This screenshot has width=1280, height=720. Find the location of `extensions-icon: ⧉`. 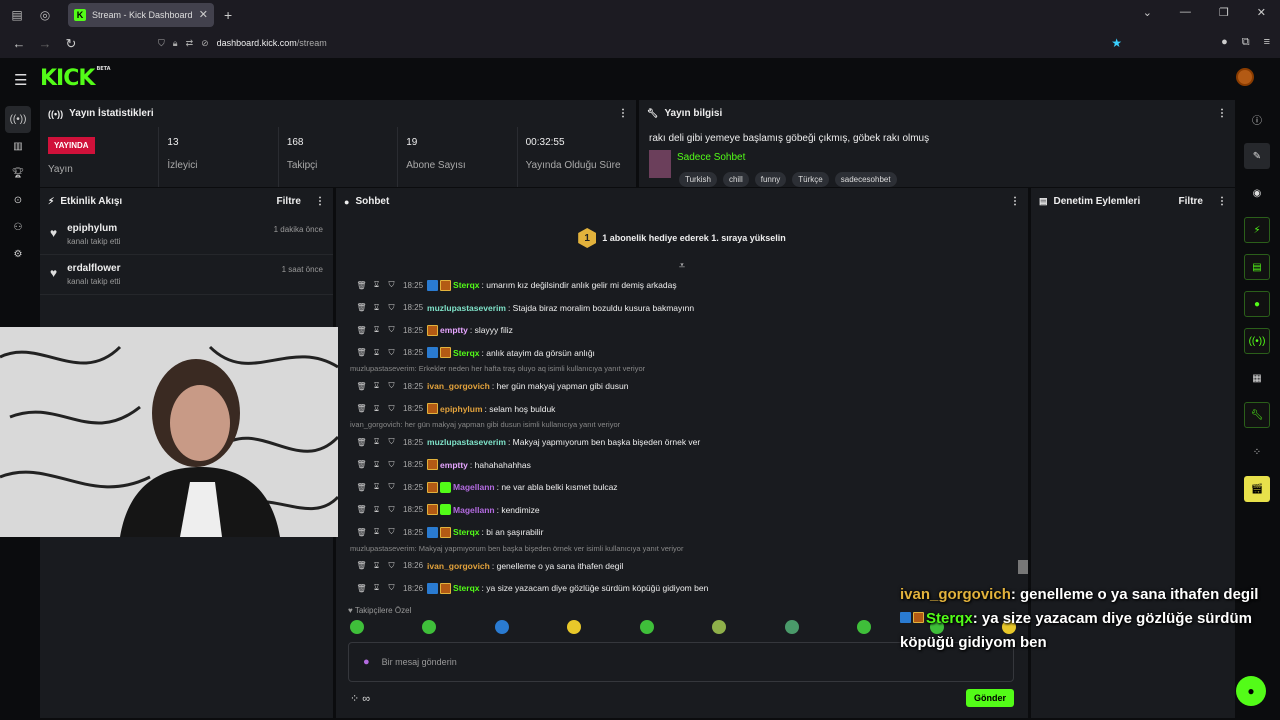

extensions-icon: ⧉ is located at coordinates (1246, 42).